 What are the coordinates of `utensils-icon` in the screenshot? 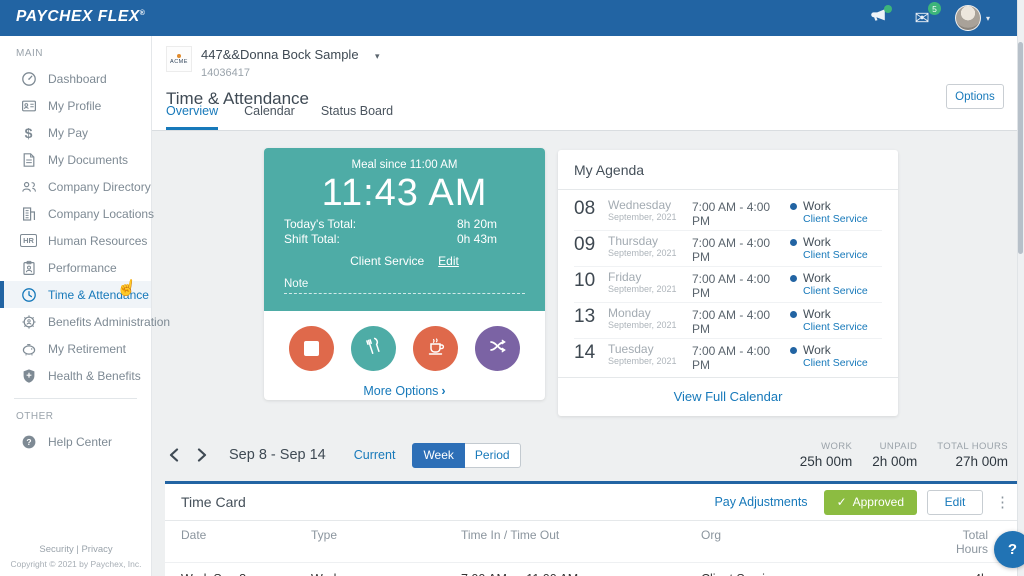 It's located at (374, 348).